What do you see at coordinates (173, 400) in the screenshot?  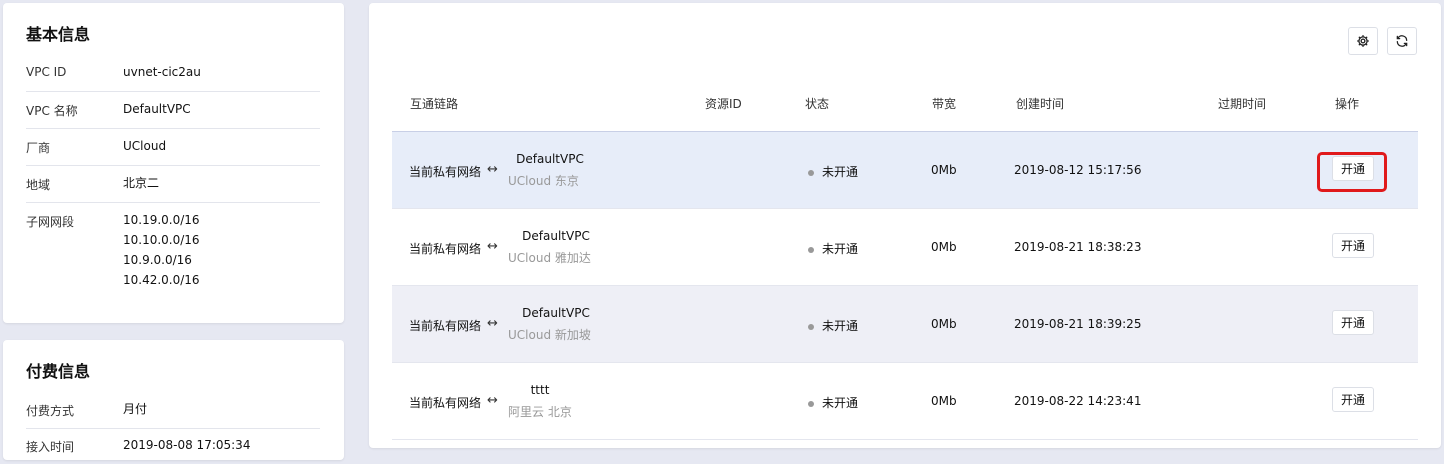 I see `billing-info-card: 付费信息 付费方式 月付 接入时间 2019-08-08 17:05:34` at bounding box center [173, 400].